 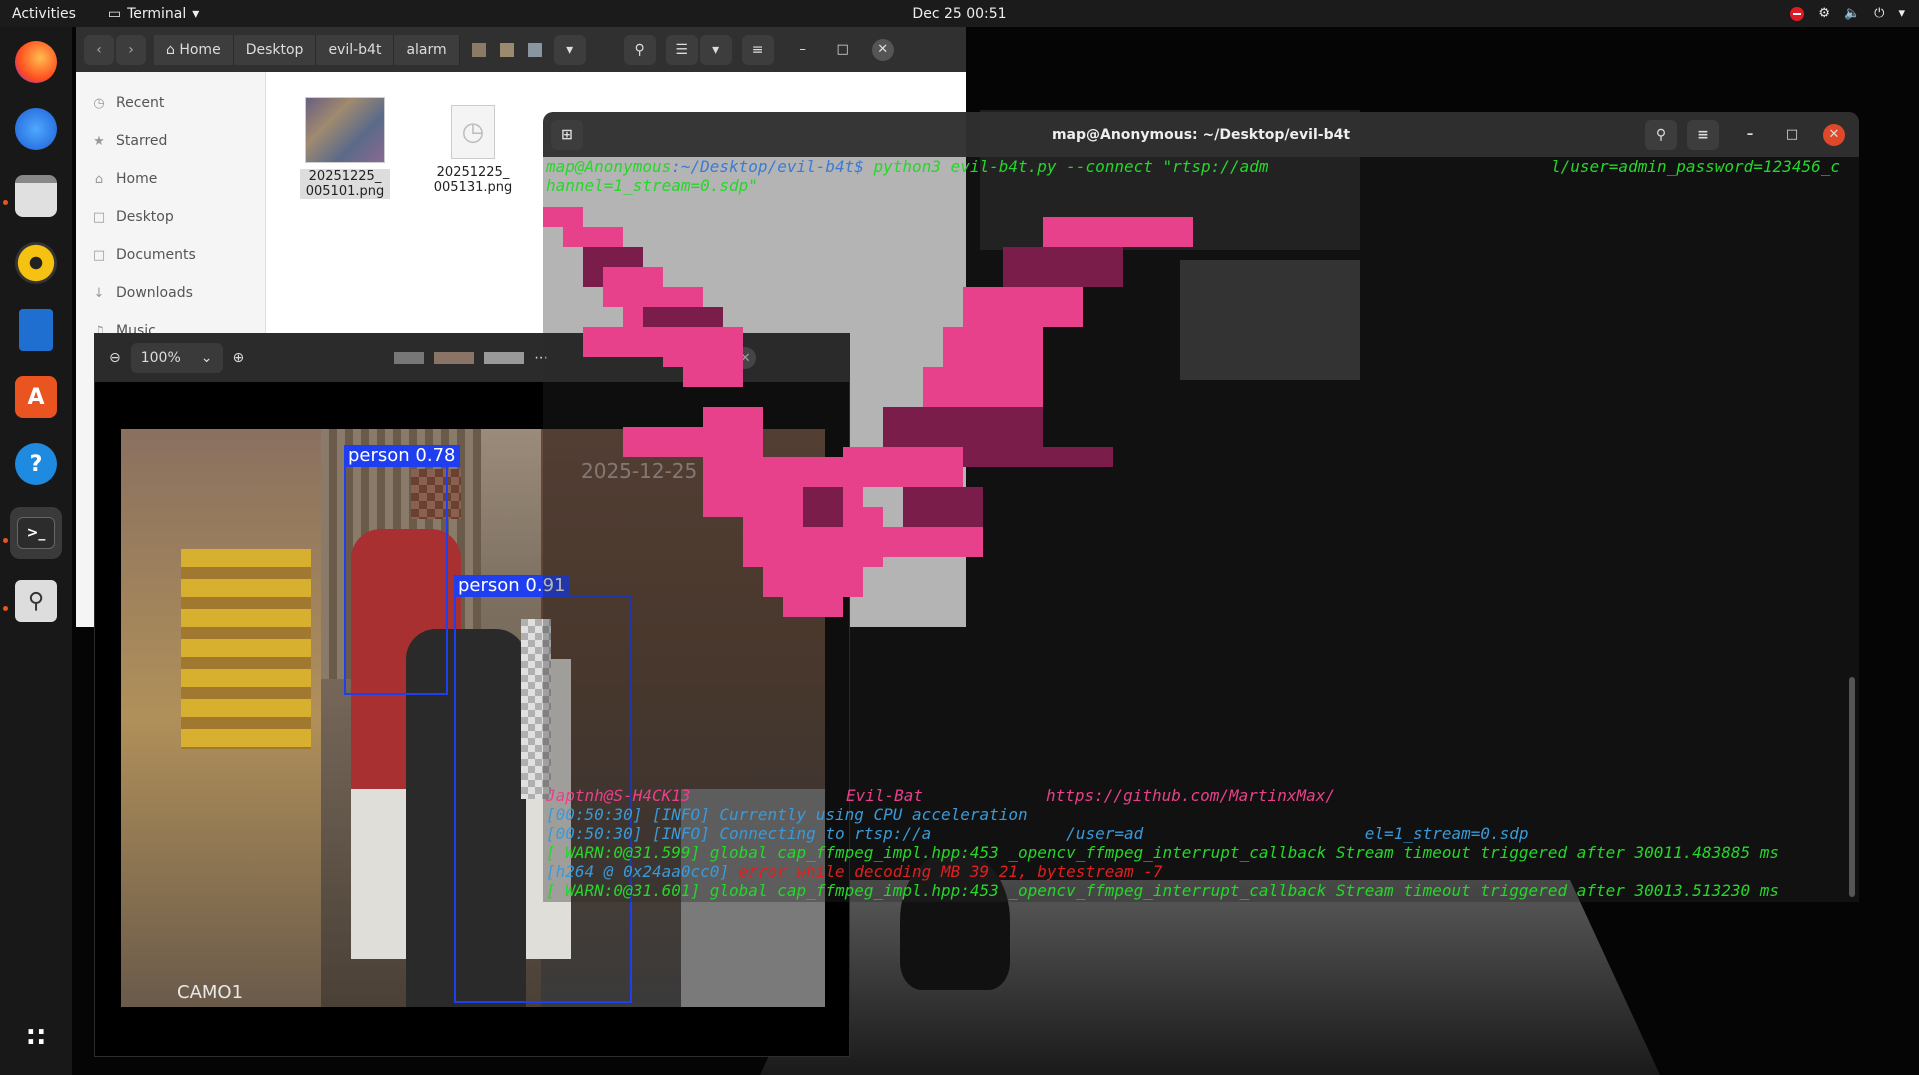 I want to click on dock: A ? >_ ⚲ ∷, so click(x=36, y=551).